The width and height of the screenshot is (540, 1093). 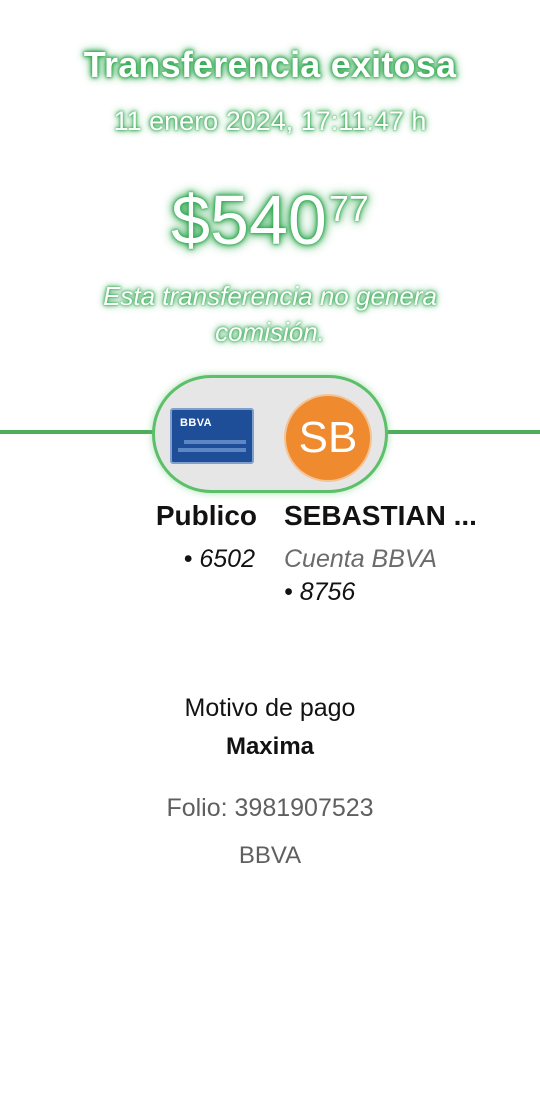 I want to click on transfer-datetime: 11 enero 2024, 17:11:47 h, so click(x=270, y=121).